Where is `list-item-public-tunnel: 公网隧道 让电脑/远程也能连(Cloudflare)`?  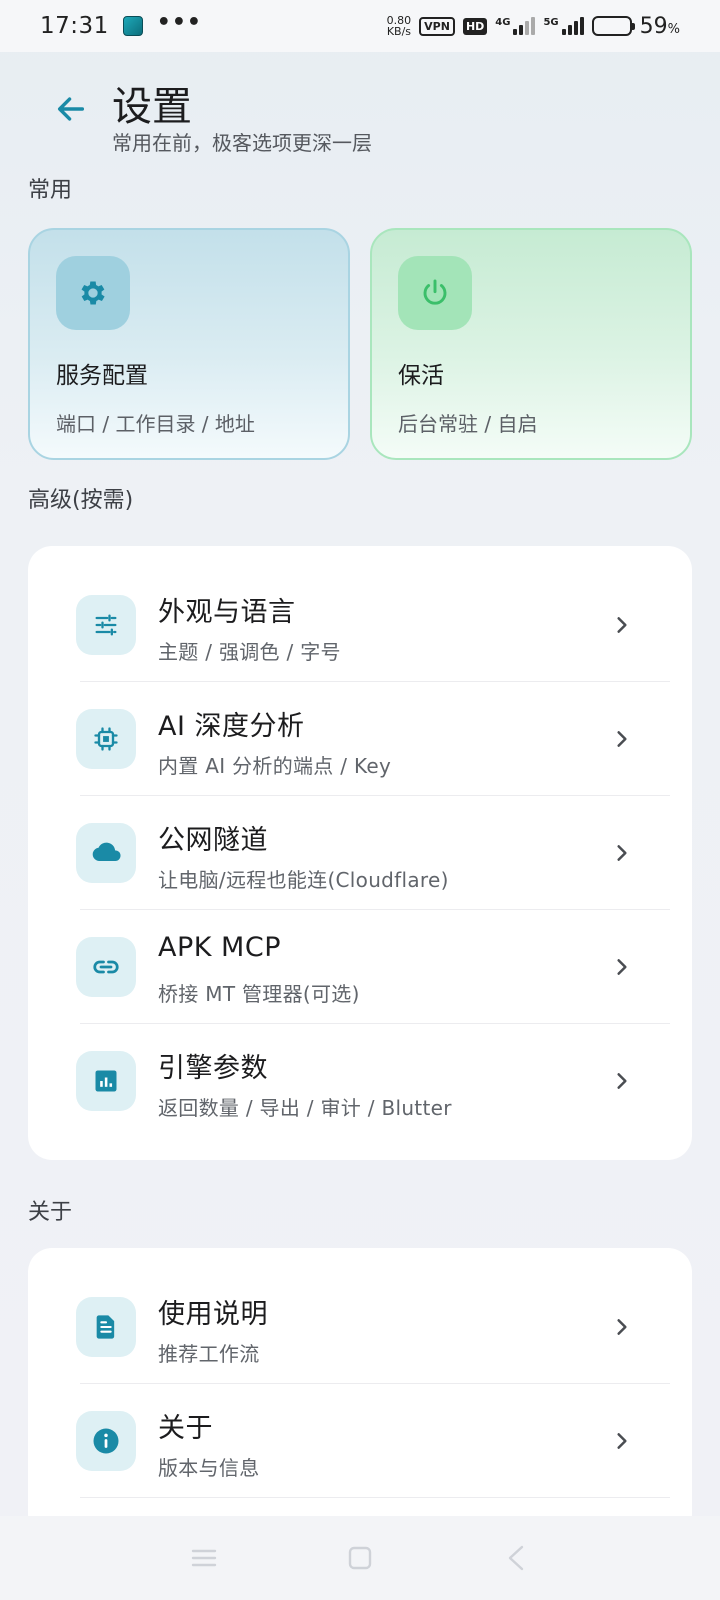
list-item-public-tunnel: 公网隧道 让电脑/远程也能连(Cloudflare) is located at coordinates (360, 853).